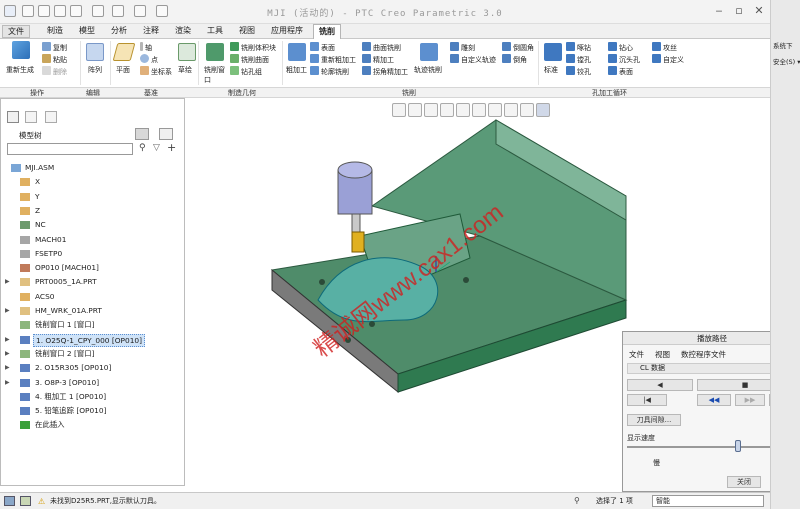 The width and height of the screenshot is (800, 509). I want to click on rerough-button: 重新粗加工, so click(333, 59).